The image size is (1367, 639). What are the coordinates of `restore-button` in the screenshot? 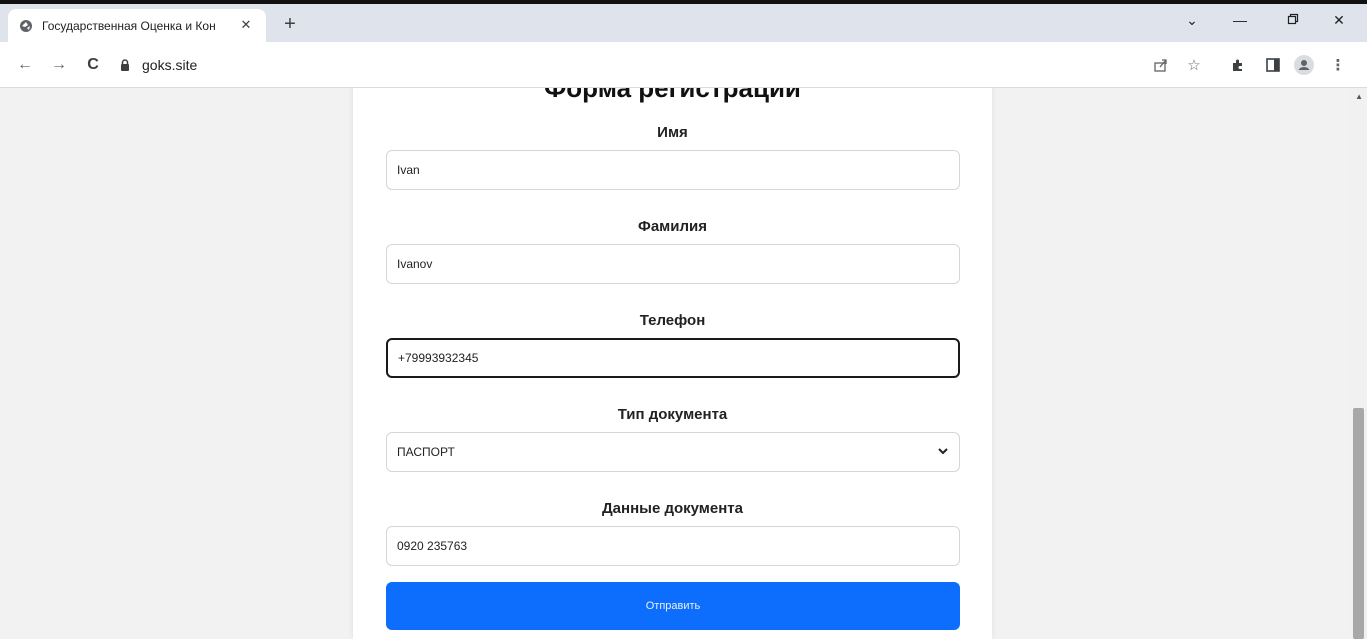 It's located at (1293, 20).